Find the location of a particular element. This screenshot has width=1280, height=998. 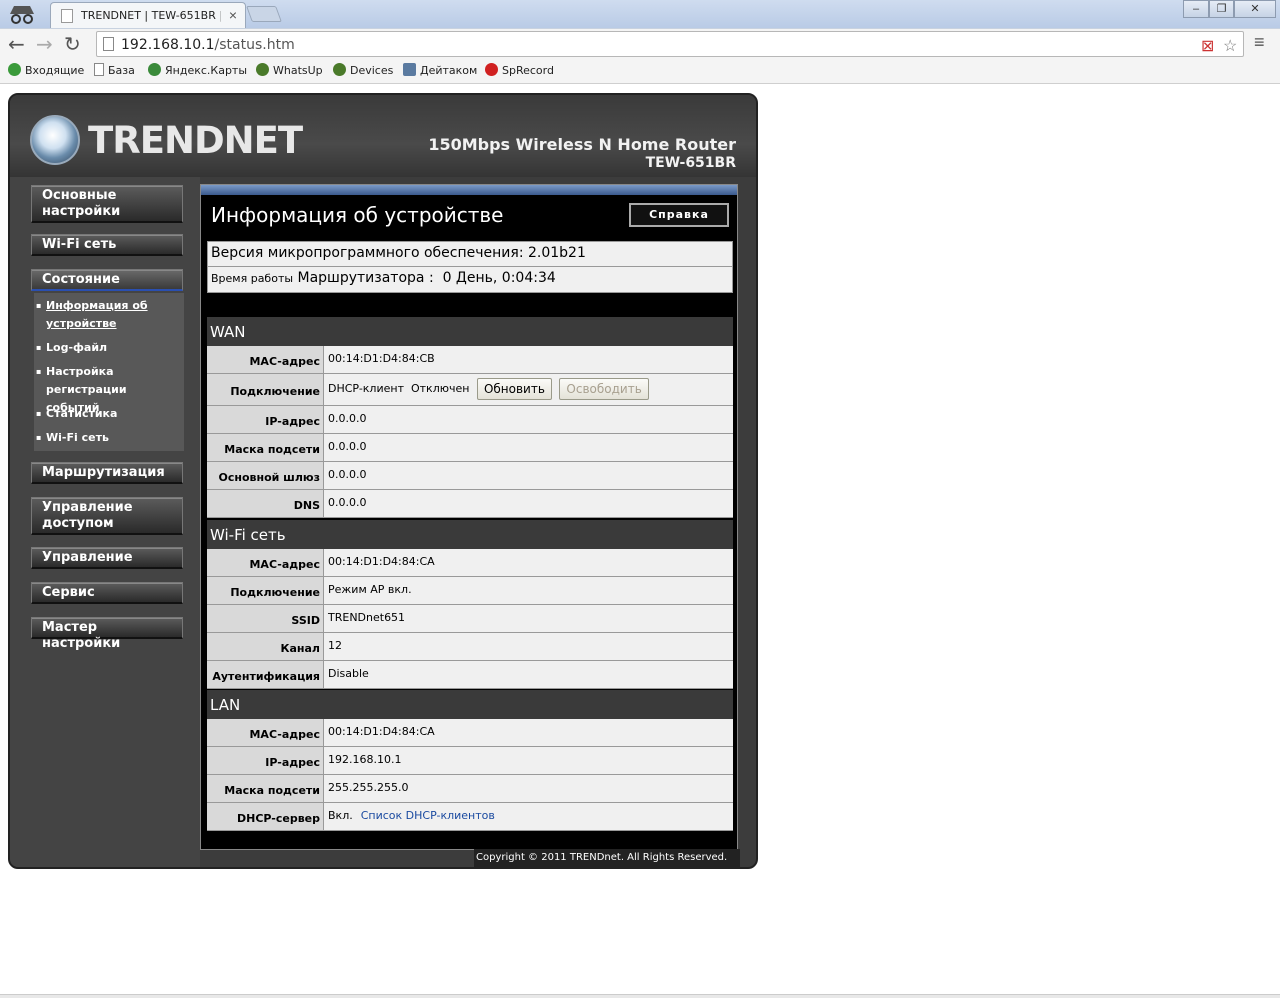

blocked-popup-icon: ⊠ is located at coordinates (1207, 46).